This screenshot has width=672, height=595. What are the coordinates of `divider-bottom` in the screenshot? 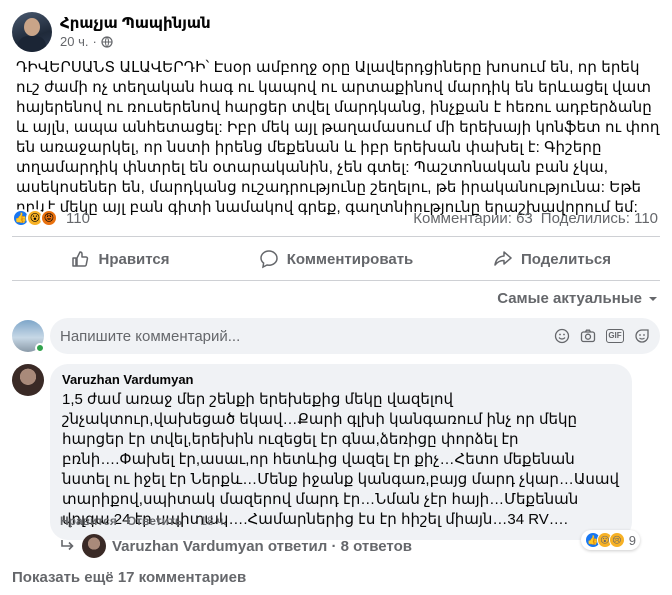 It's located at (336, 280).